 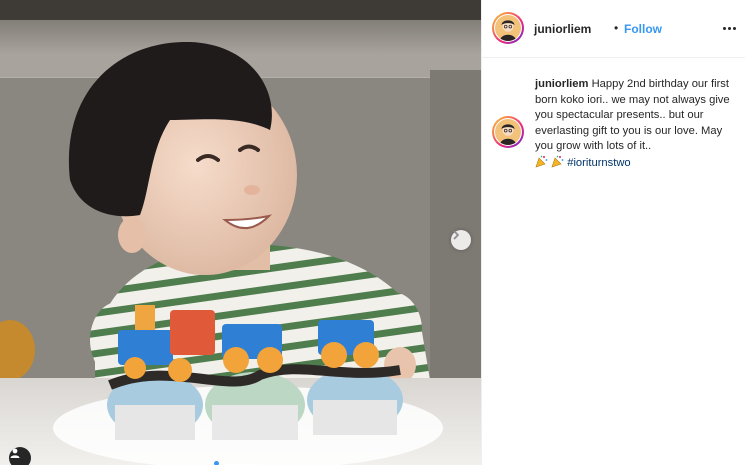 I want to click on tagged-users-button, so click(x=20, y=456).